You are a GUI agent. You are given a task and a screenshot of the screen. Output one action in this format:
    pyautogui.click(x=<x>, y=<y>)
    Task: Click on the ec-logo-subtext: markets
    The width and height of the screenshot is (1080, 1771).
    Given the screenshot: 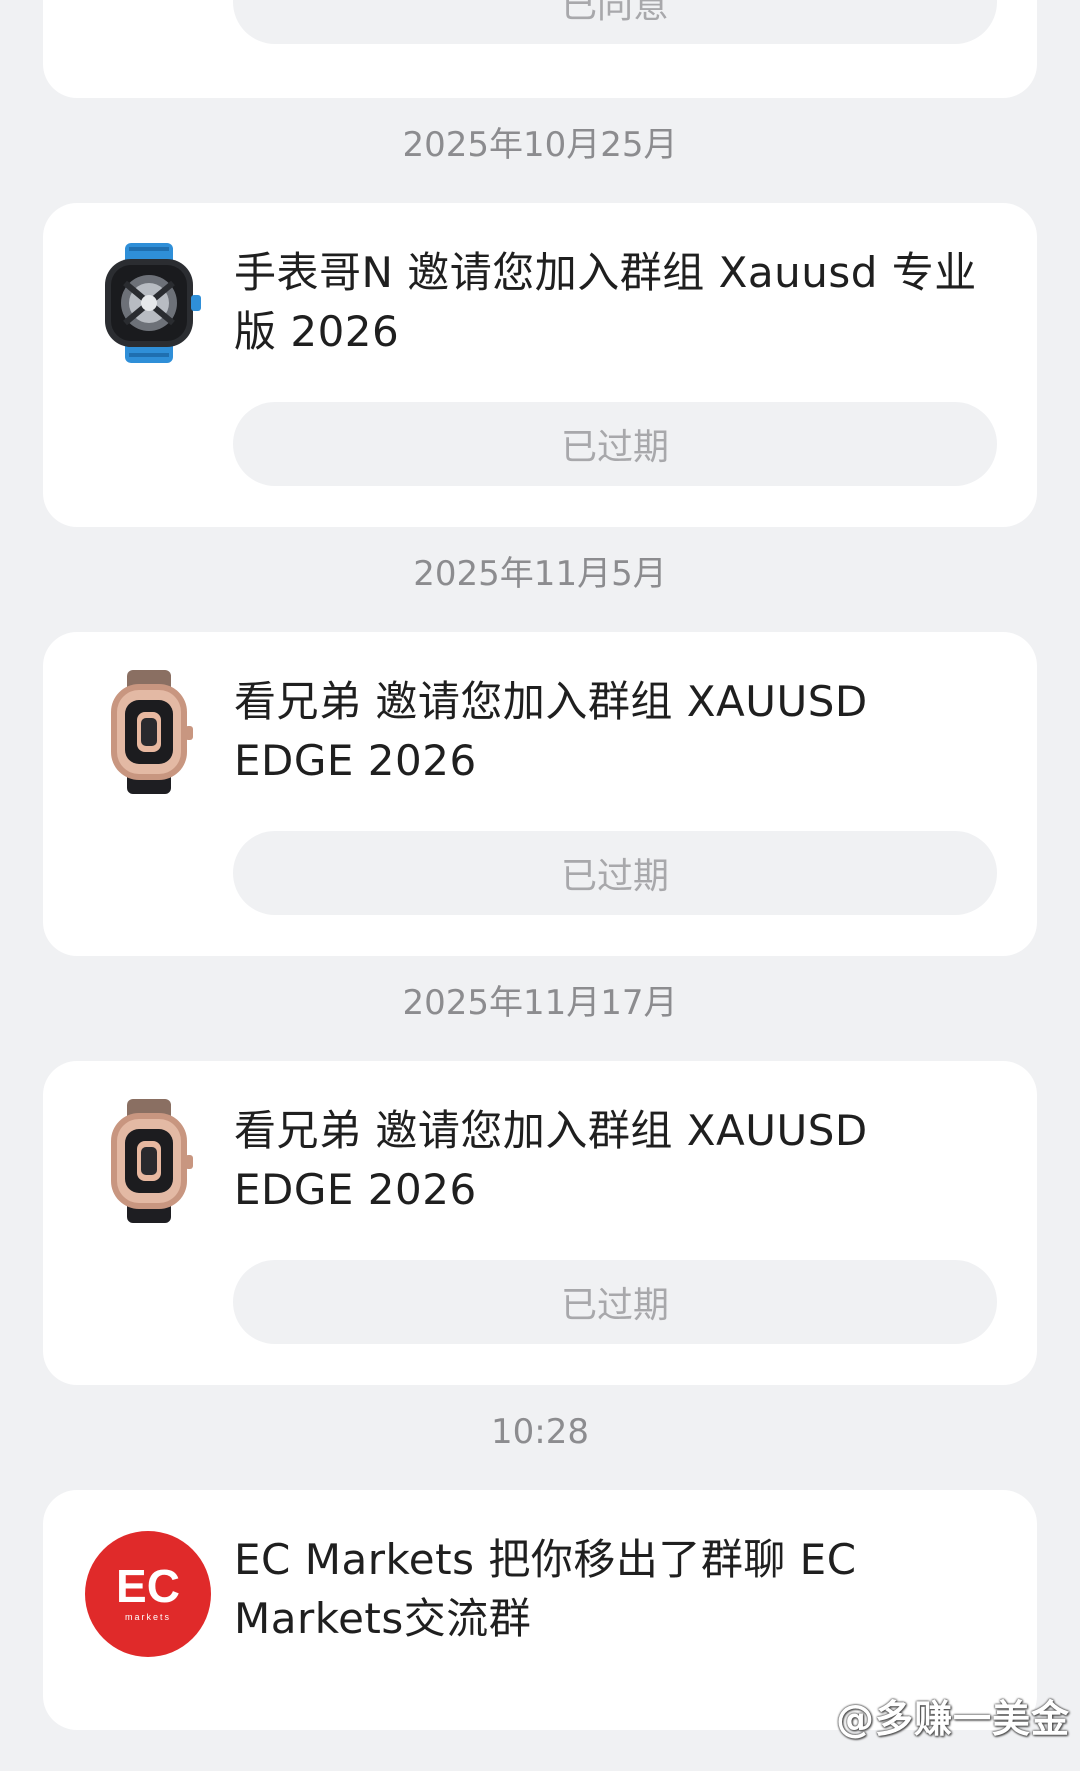 What is the action you would take?
    pyautogui.click(x=148, y=1617)
    